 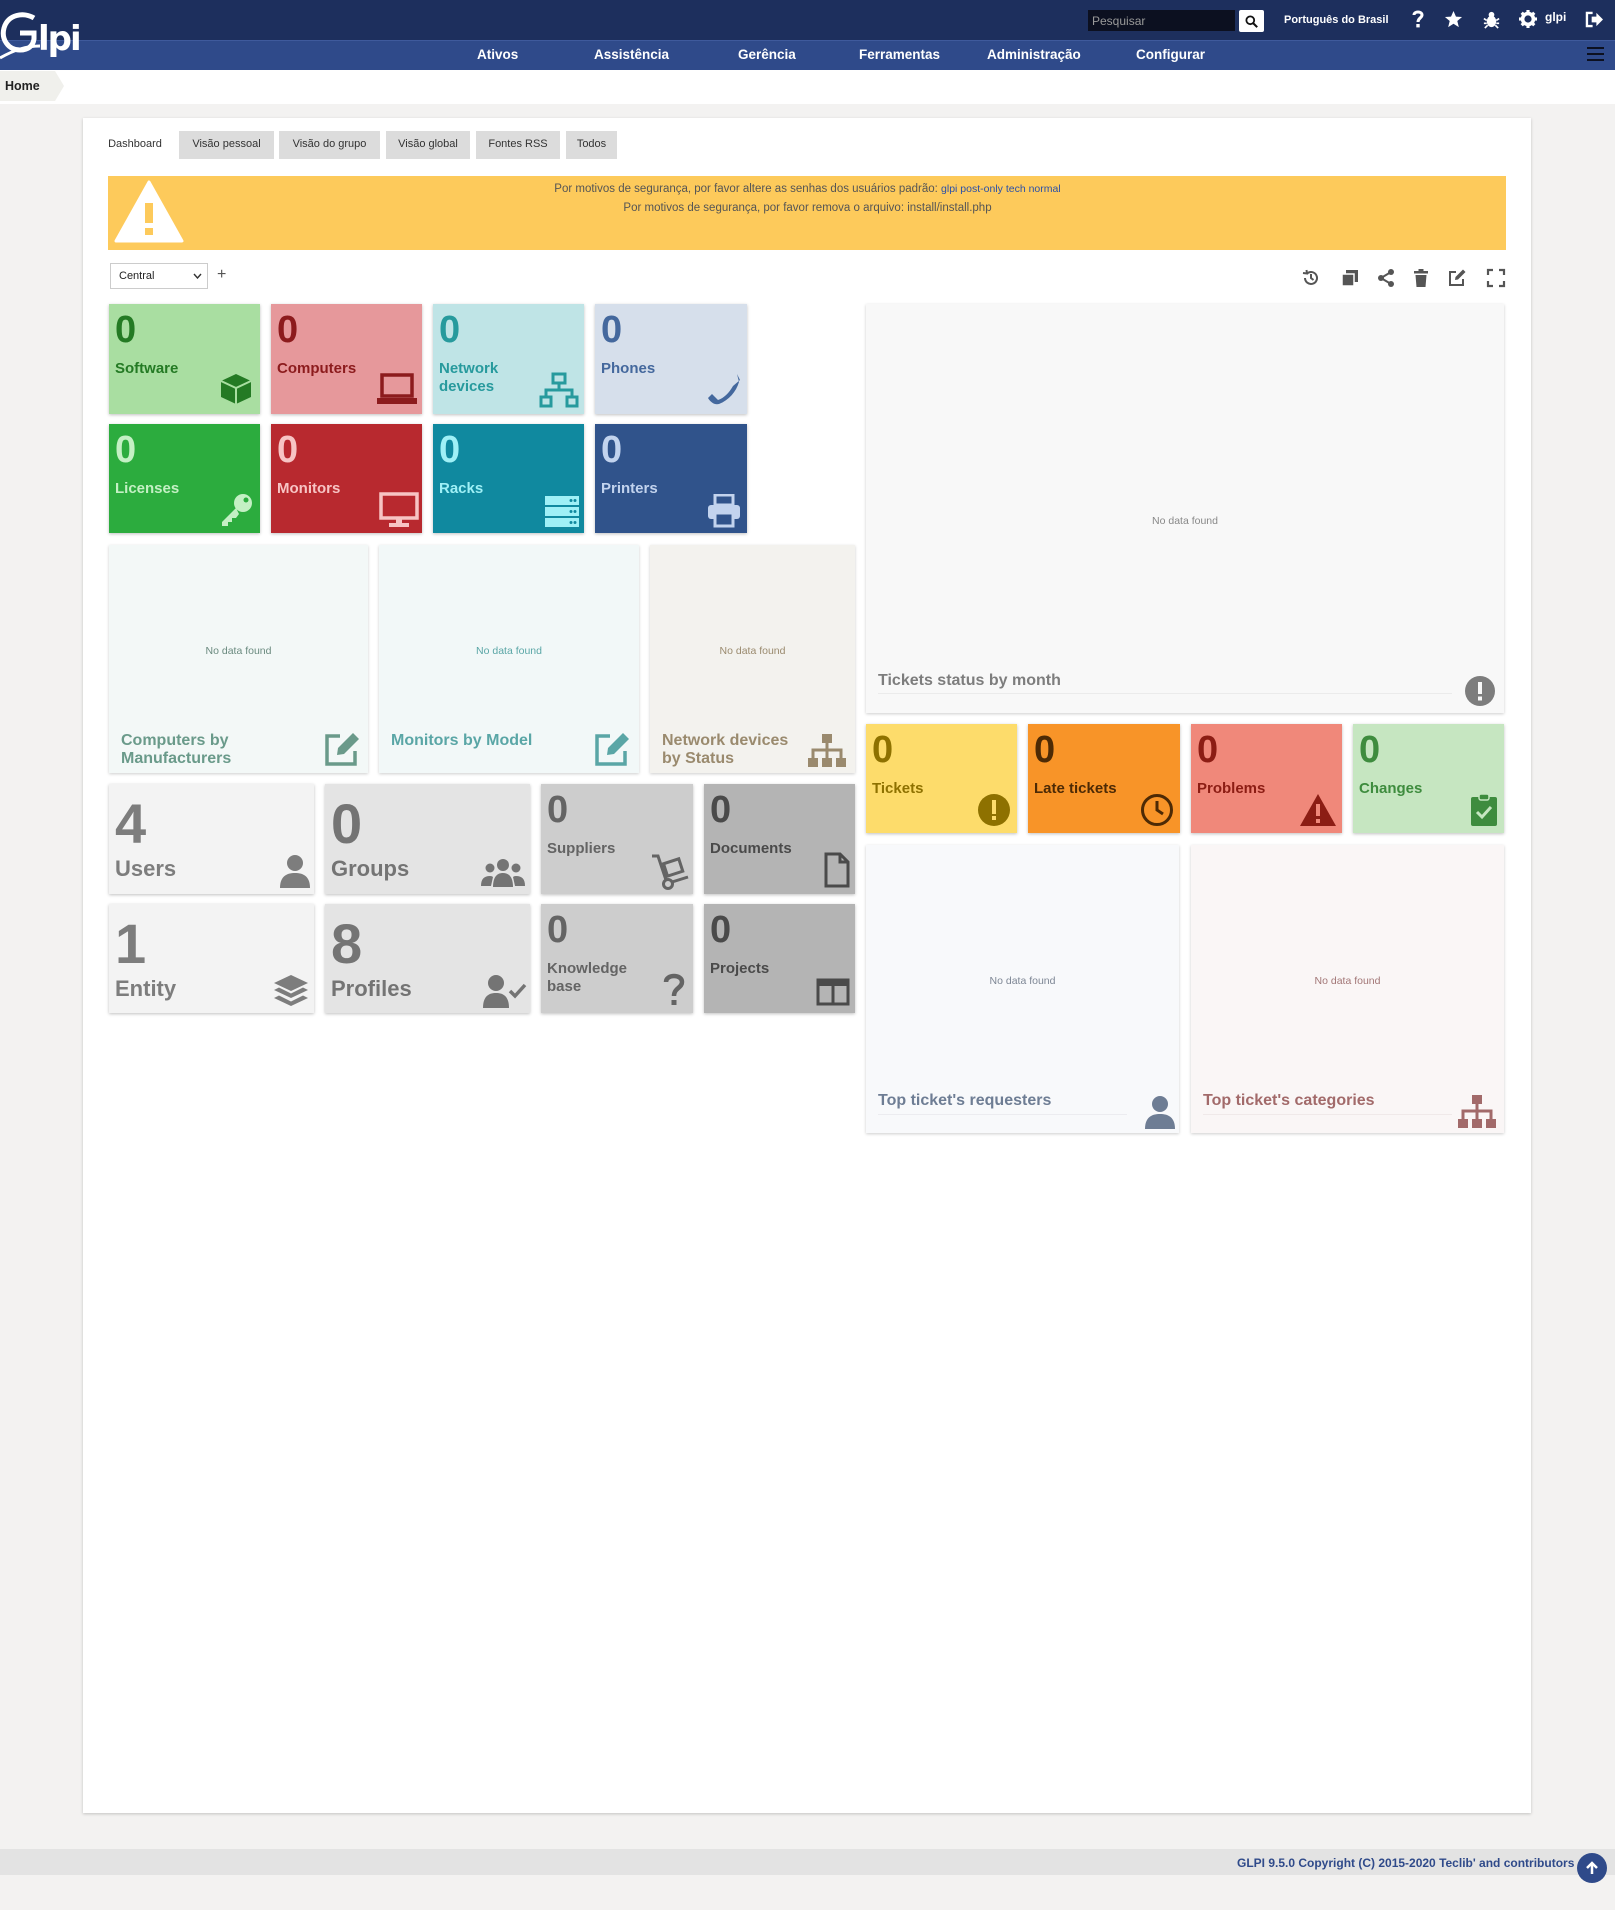 I want to click on tab-dashboard: Dashboard, so click(x=135, y=145).